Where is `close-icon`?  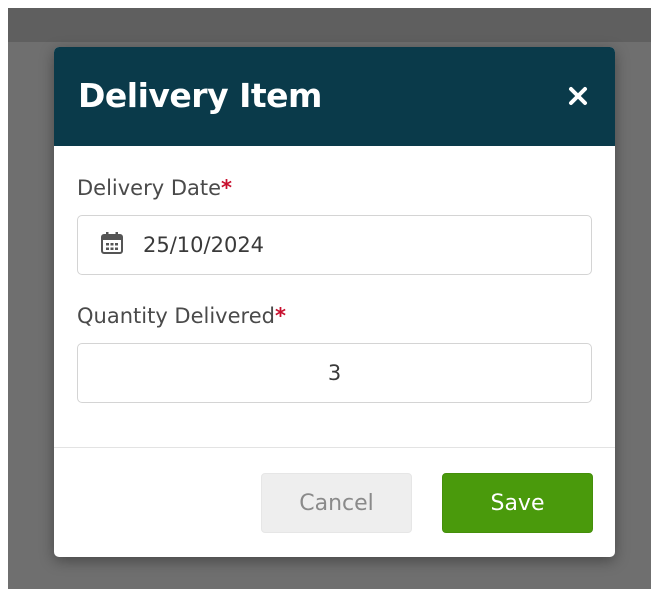
close-icon is located at coordinates (578, 96).